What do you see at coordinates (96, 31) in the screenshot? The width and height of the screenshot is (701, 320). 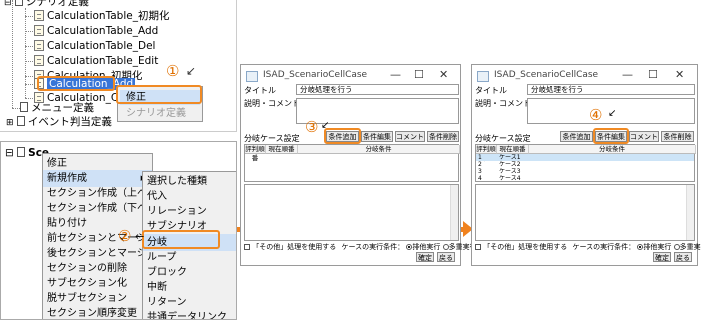 I see `tree-item: CalculationTable_Add` at bounding box center [96, 31].